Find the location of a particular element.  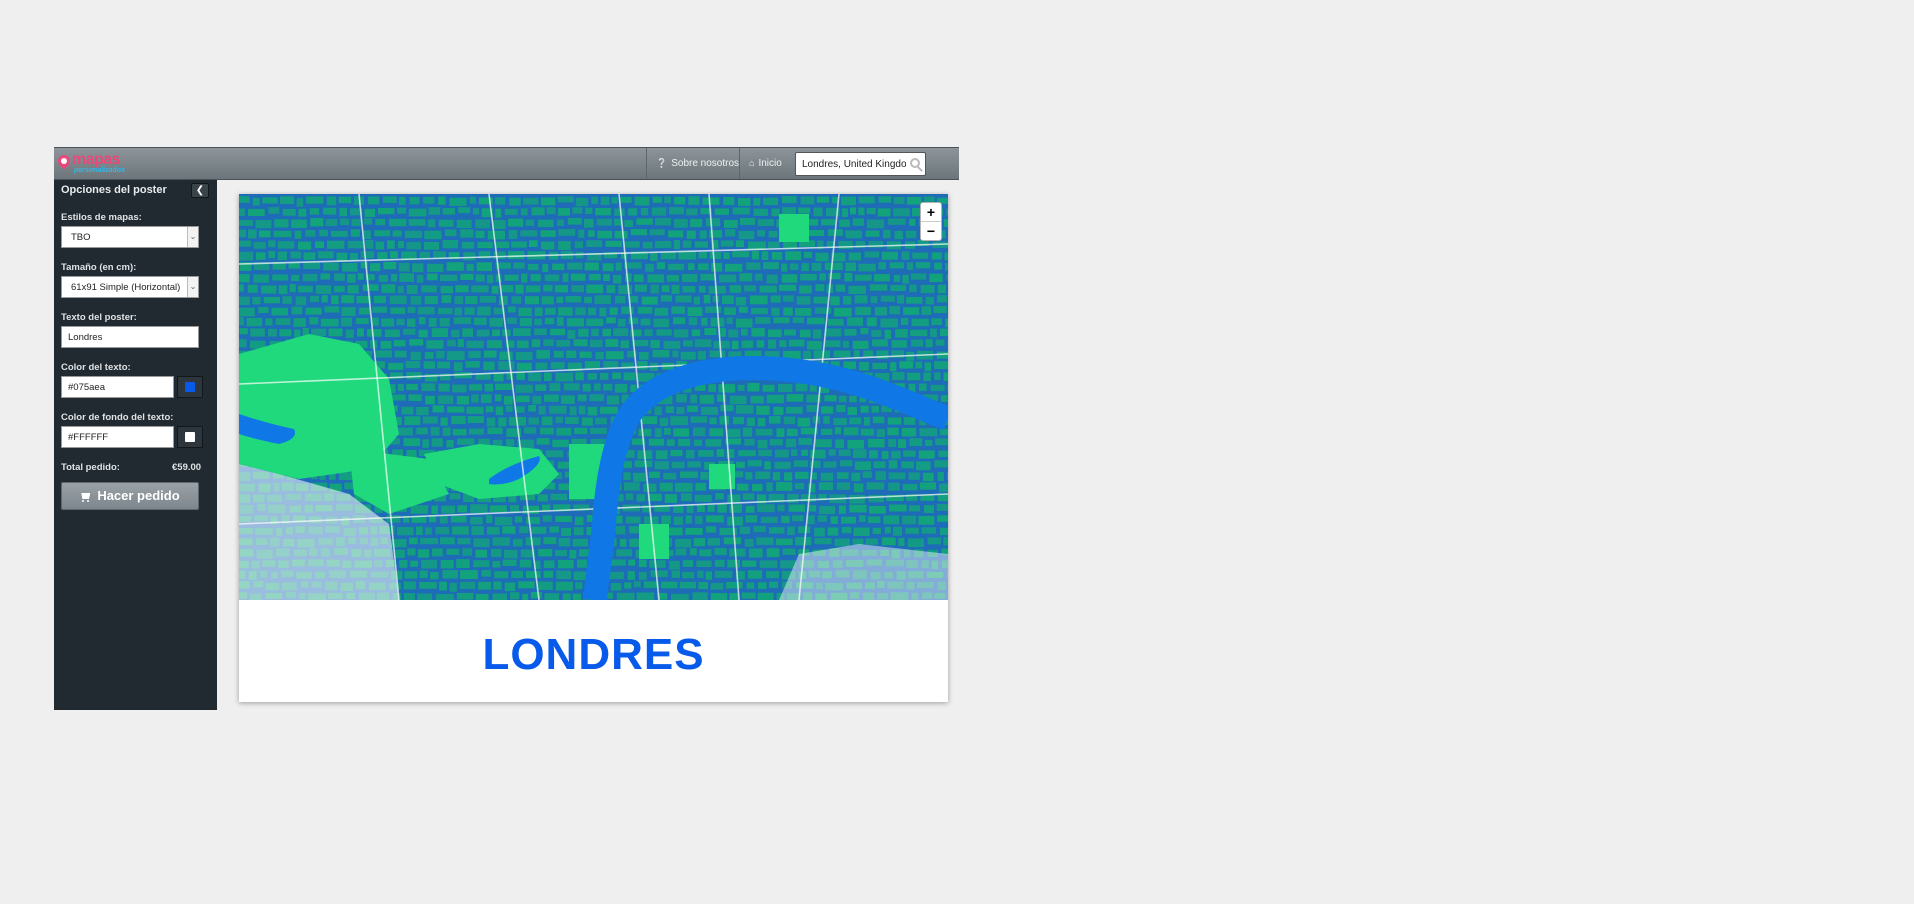

text-bg-color-input is located at coordinates (117, 437).